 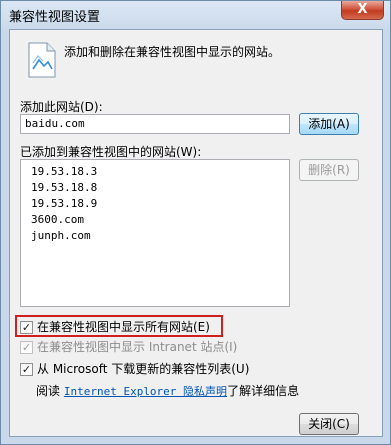 I want to click on privacy-suffix: 了解详细信息, so click(x=263, y=391).